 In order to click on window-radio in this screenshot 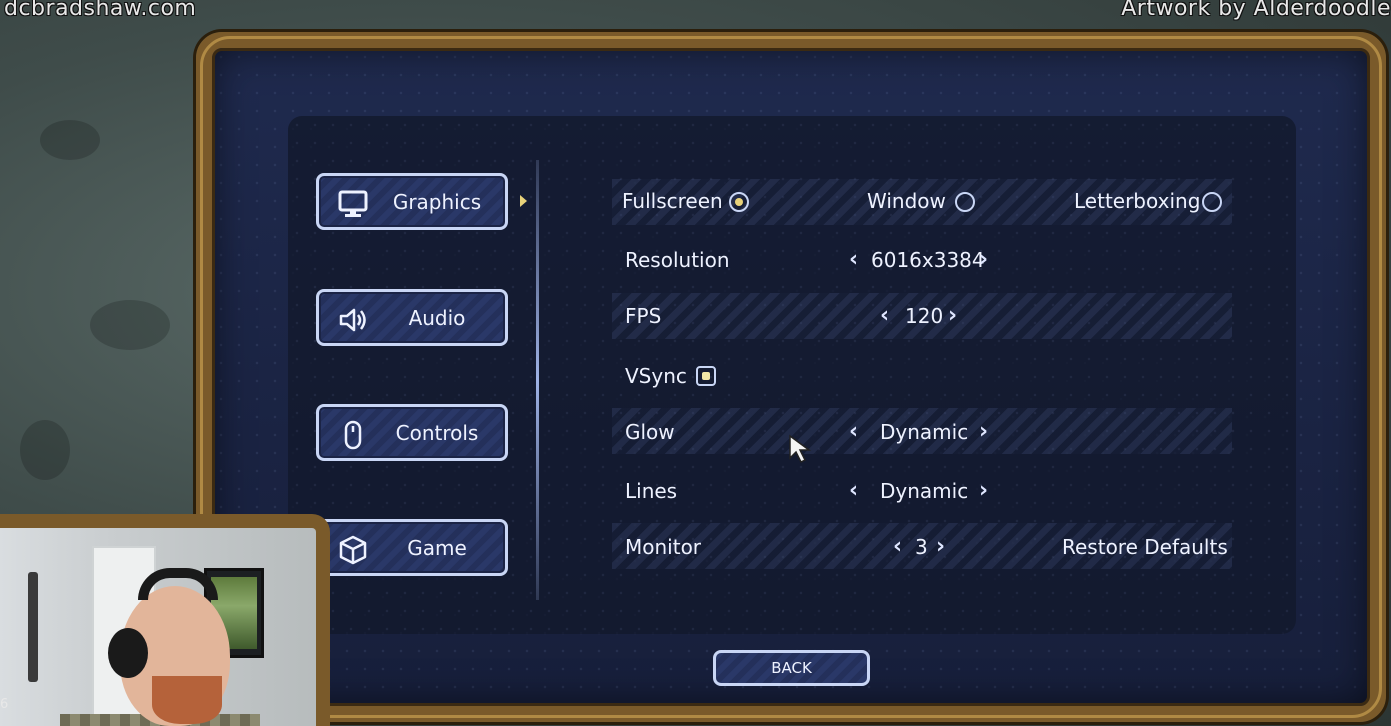, I will do `click(965, 202)`.